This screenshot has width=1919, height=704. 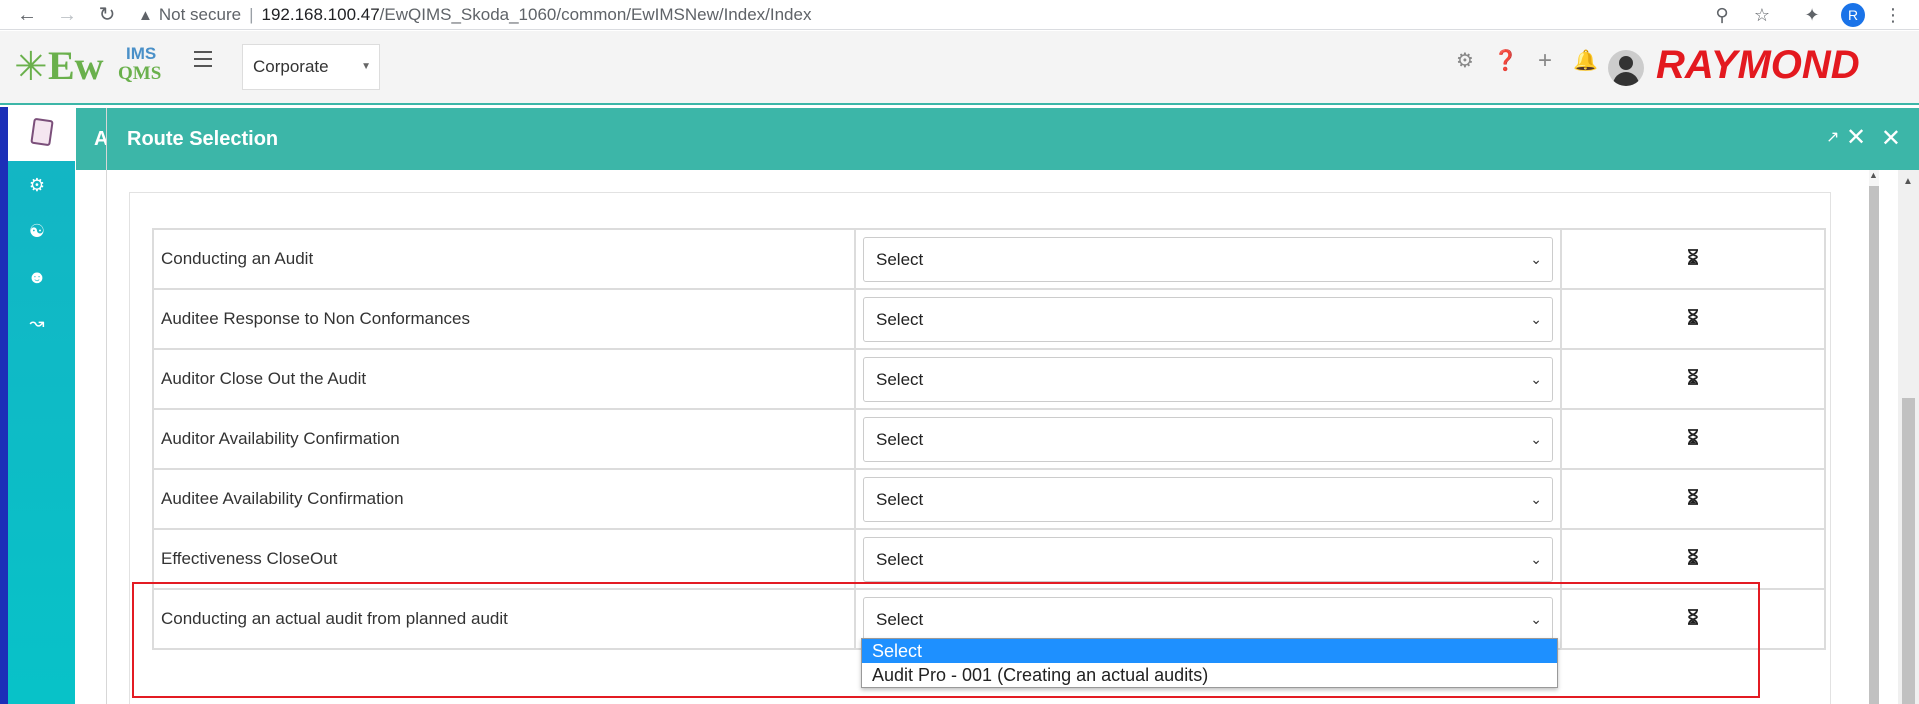 I want to click on route-step-label: Auditee Response to Non Conformances, so click(x=316, y=318).